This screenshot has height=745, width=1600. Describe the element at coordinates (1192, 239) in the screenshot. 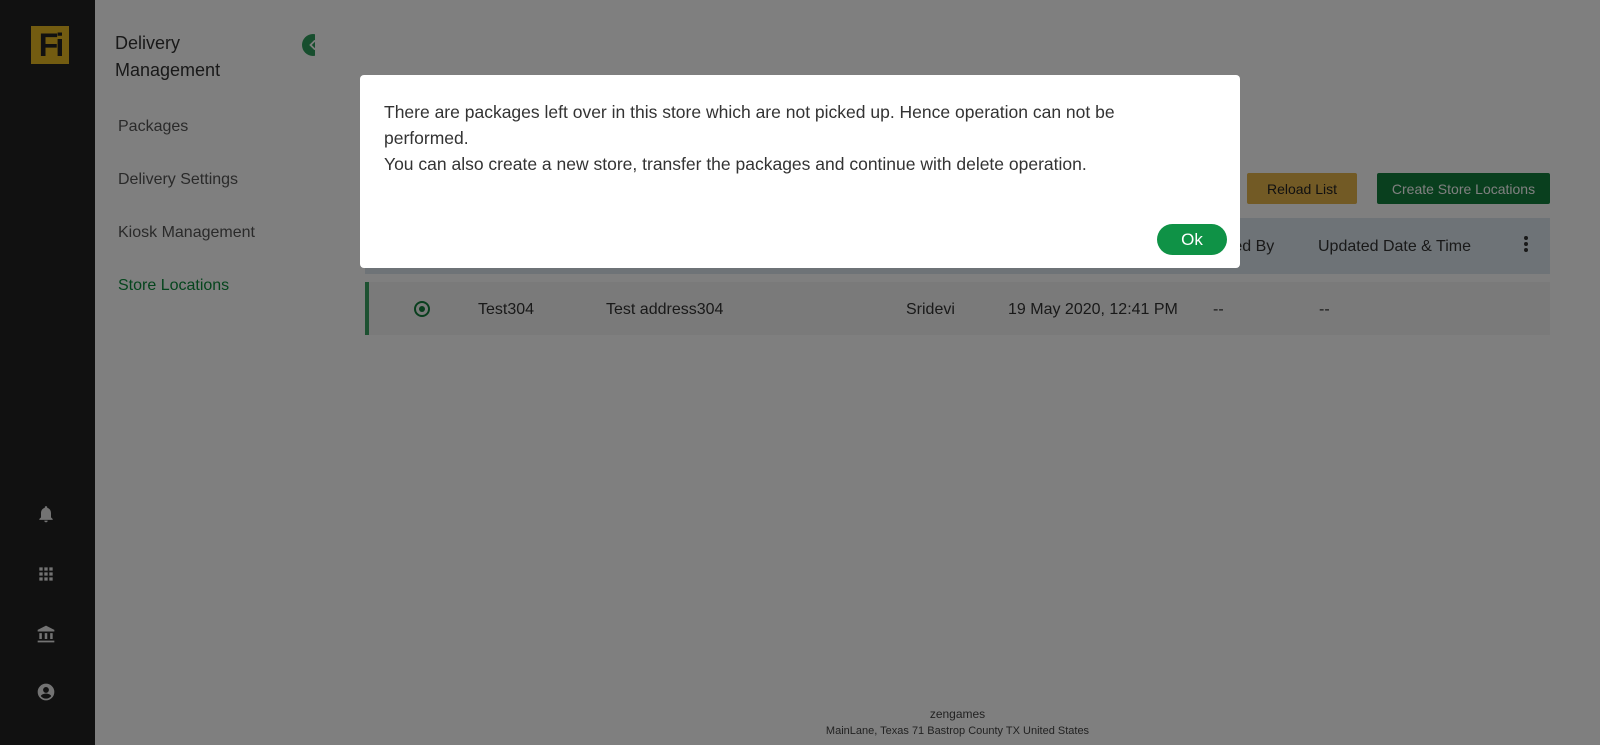

I see `ok-button: Ok` at that location.